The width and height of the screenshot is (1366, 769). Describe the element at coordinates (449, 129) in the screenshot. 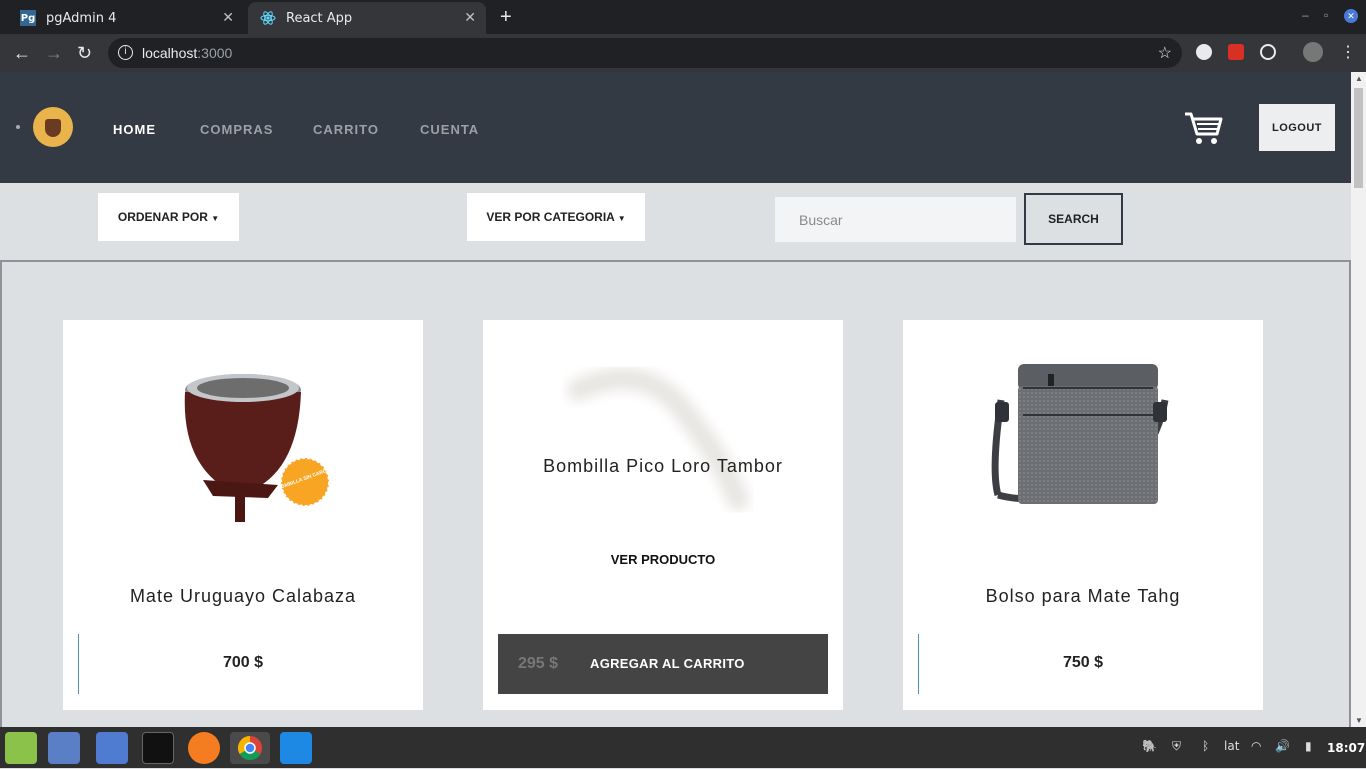

I see `nav-cuenta: CUENTA` at that location.